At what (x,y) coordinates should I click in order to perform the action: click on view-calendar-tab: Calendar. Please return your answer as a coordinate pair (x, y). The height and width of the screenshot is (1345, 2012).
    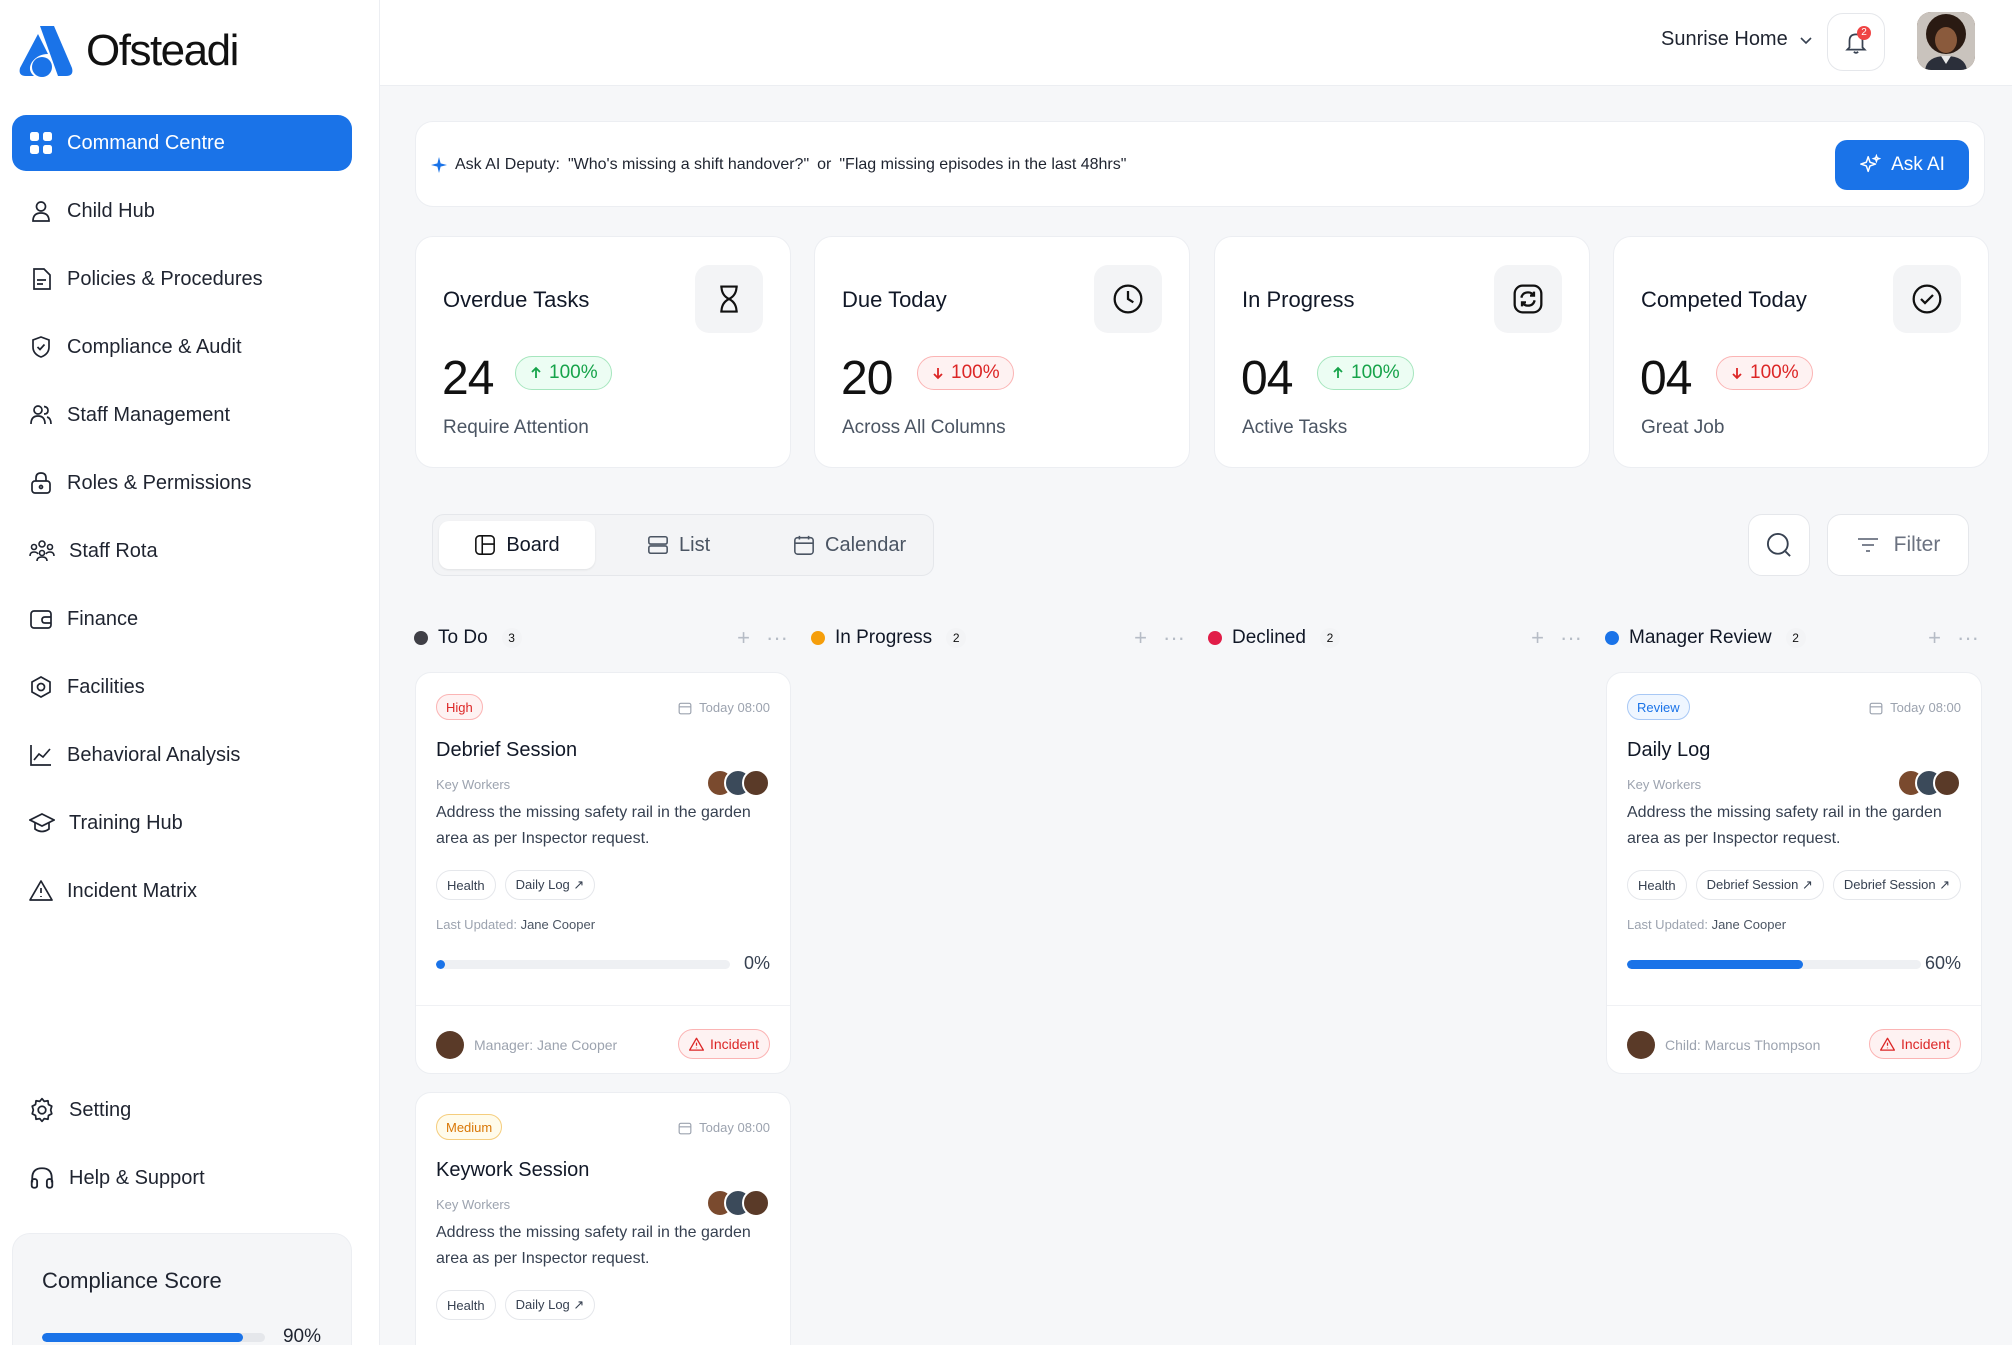
    Looking at the image, I should click on (849, 545).